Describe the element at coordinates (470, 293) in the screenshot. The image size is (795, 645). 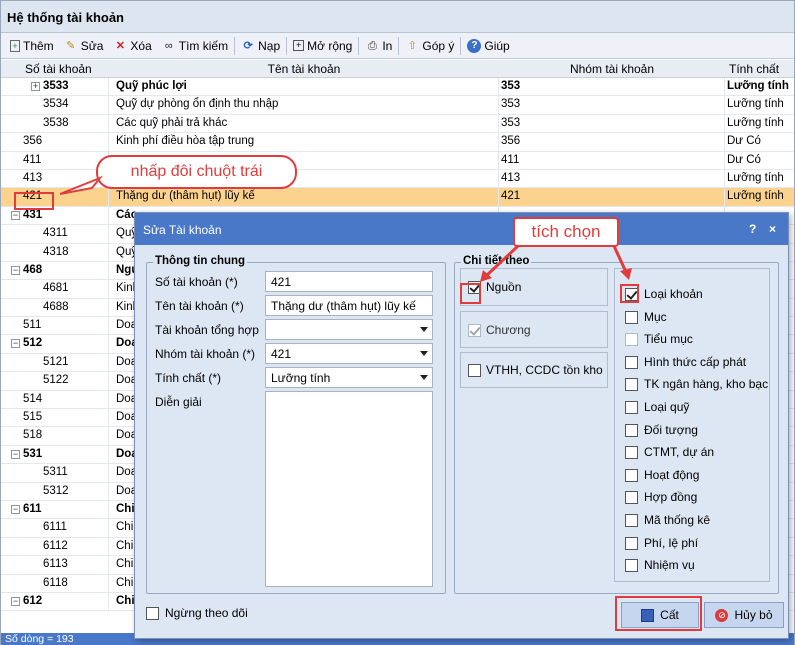
I see `source-checkbox-highlight` at that location.